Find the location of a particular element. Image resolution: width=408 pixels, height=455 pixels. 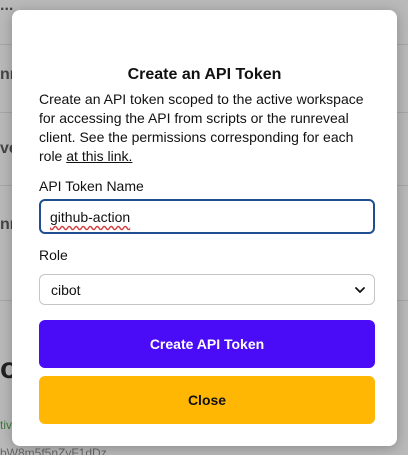

api-token-name-input: github-action is located at coordinates (207, 216).